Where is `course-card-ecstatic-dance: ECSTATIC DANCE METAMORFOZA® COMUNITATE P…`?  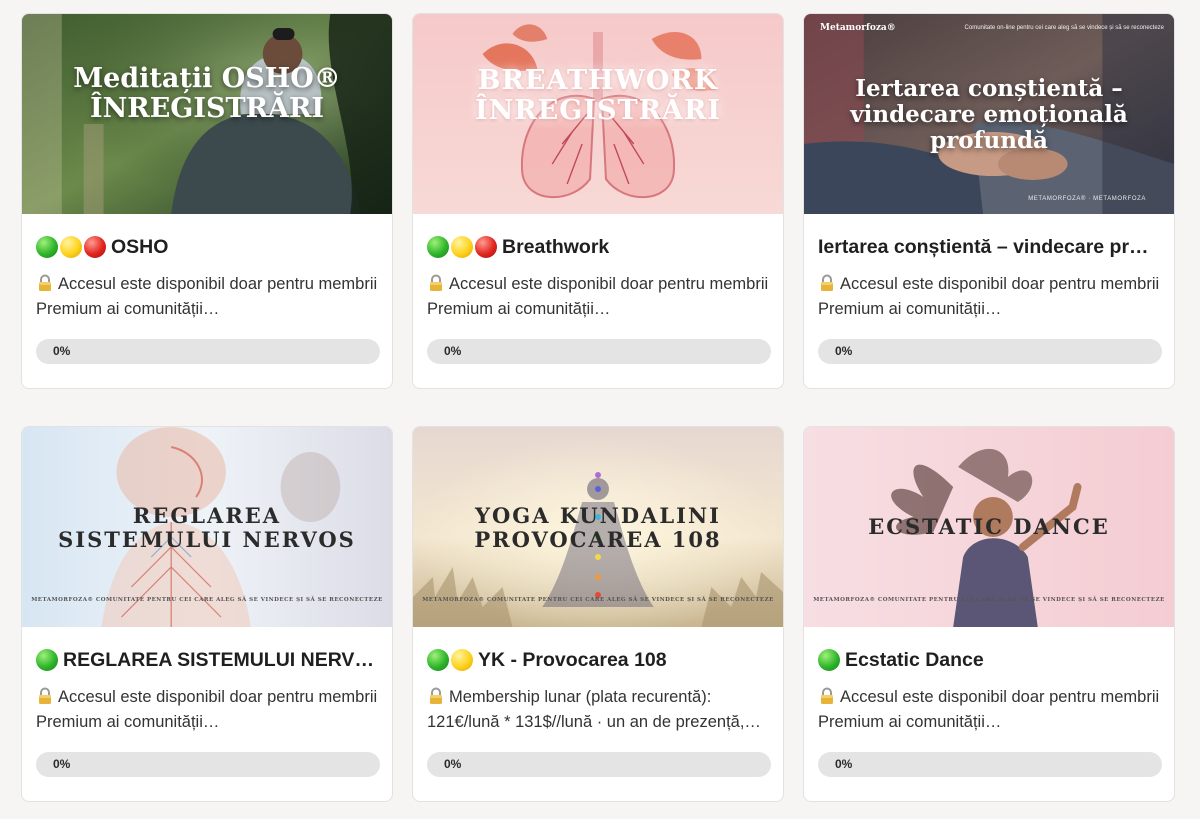 course-card-ecstatic-dance: ECSTATIC DANCE METAMORFOZA® COMUNITATE P… is located at coordinates (989, 614).